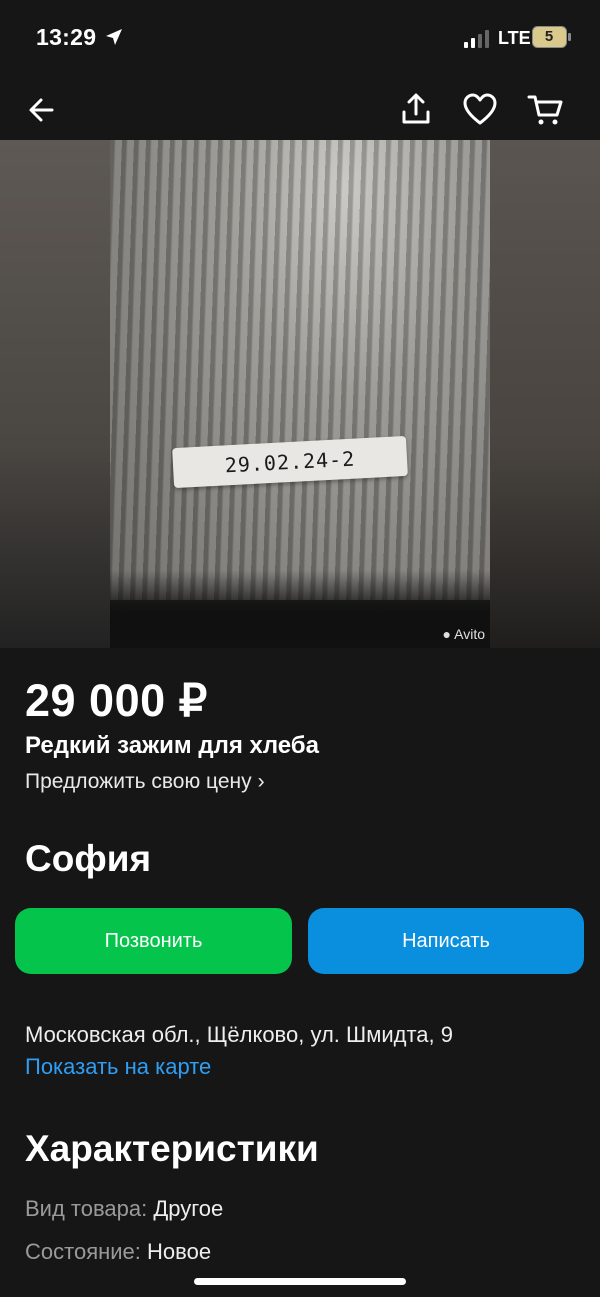 Image resolution: width=600 pixels, height=1297 pixels. What do you see at coordinates (188, 1208) in the screenshot?
I see `spec-value: Другое` at bounding box center [188, 1208].